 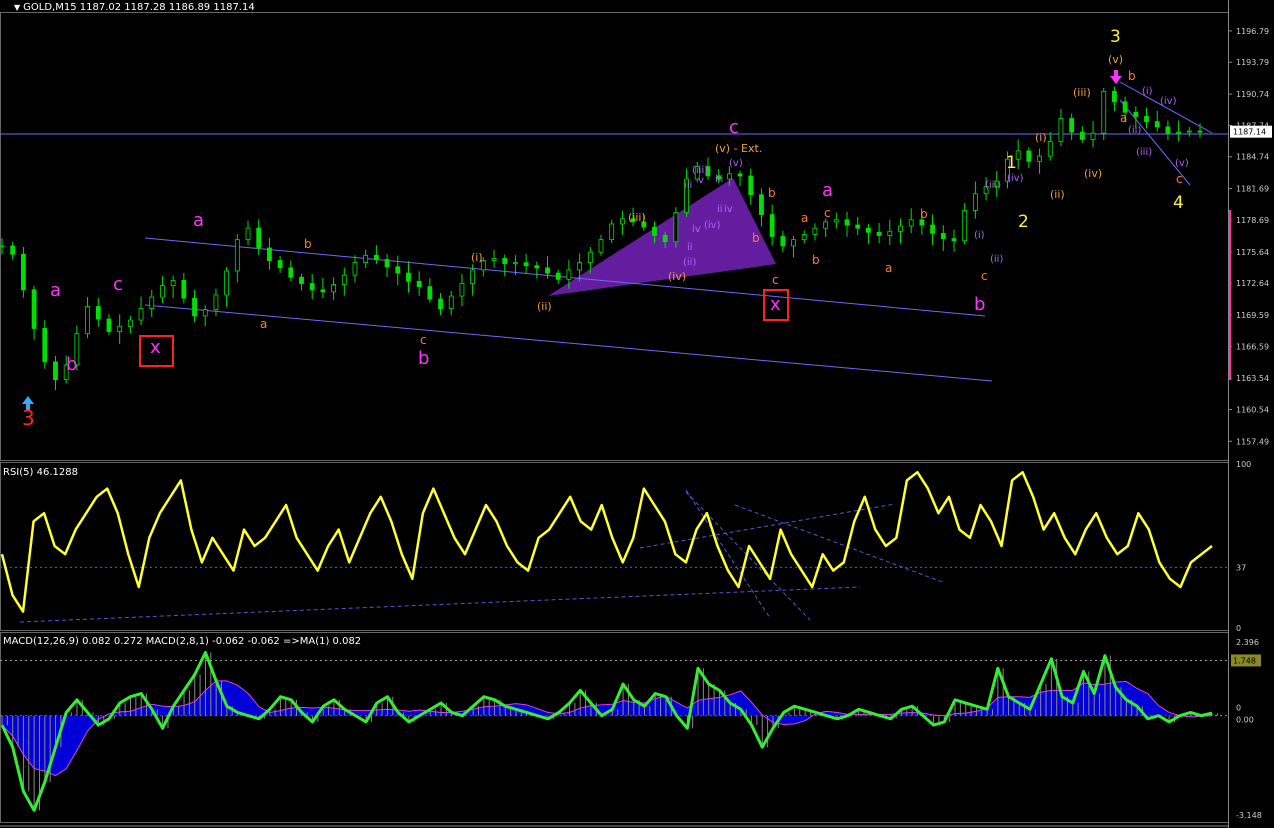 What do you see at coordinates (40, 472) in the screenshot?
I see `rsi-header: RSI(5) 46.1288` at bounding box center [40, 472].